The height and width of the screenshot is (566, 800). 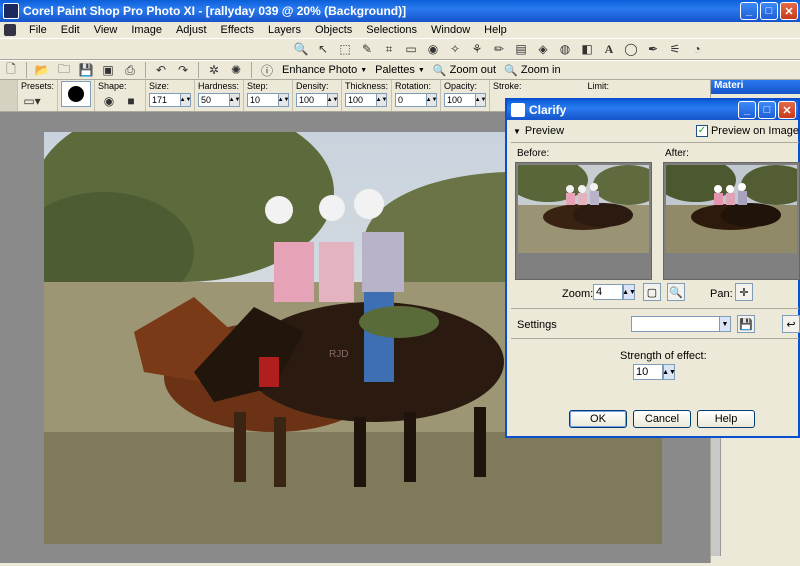 What do you see at coordinates (267, 70) in the screenshot?
I see `info-icon: ⓘ` at bounding box center [267, 70].